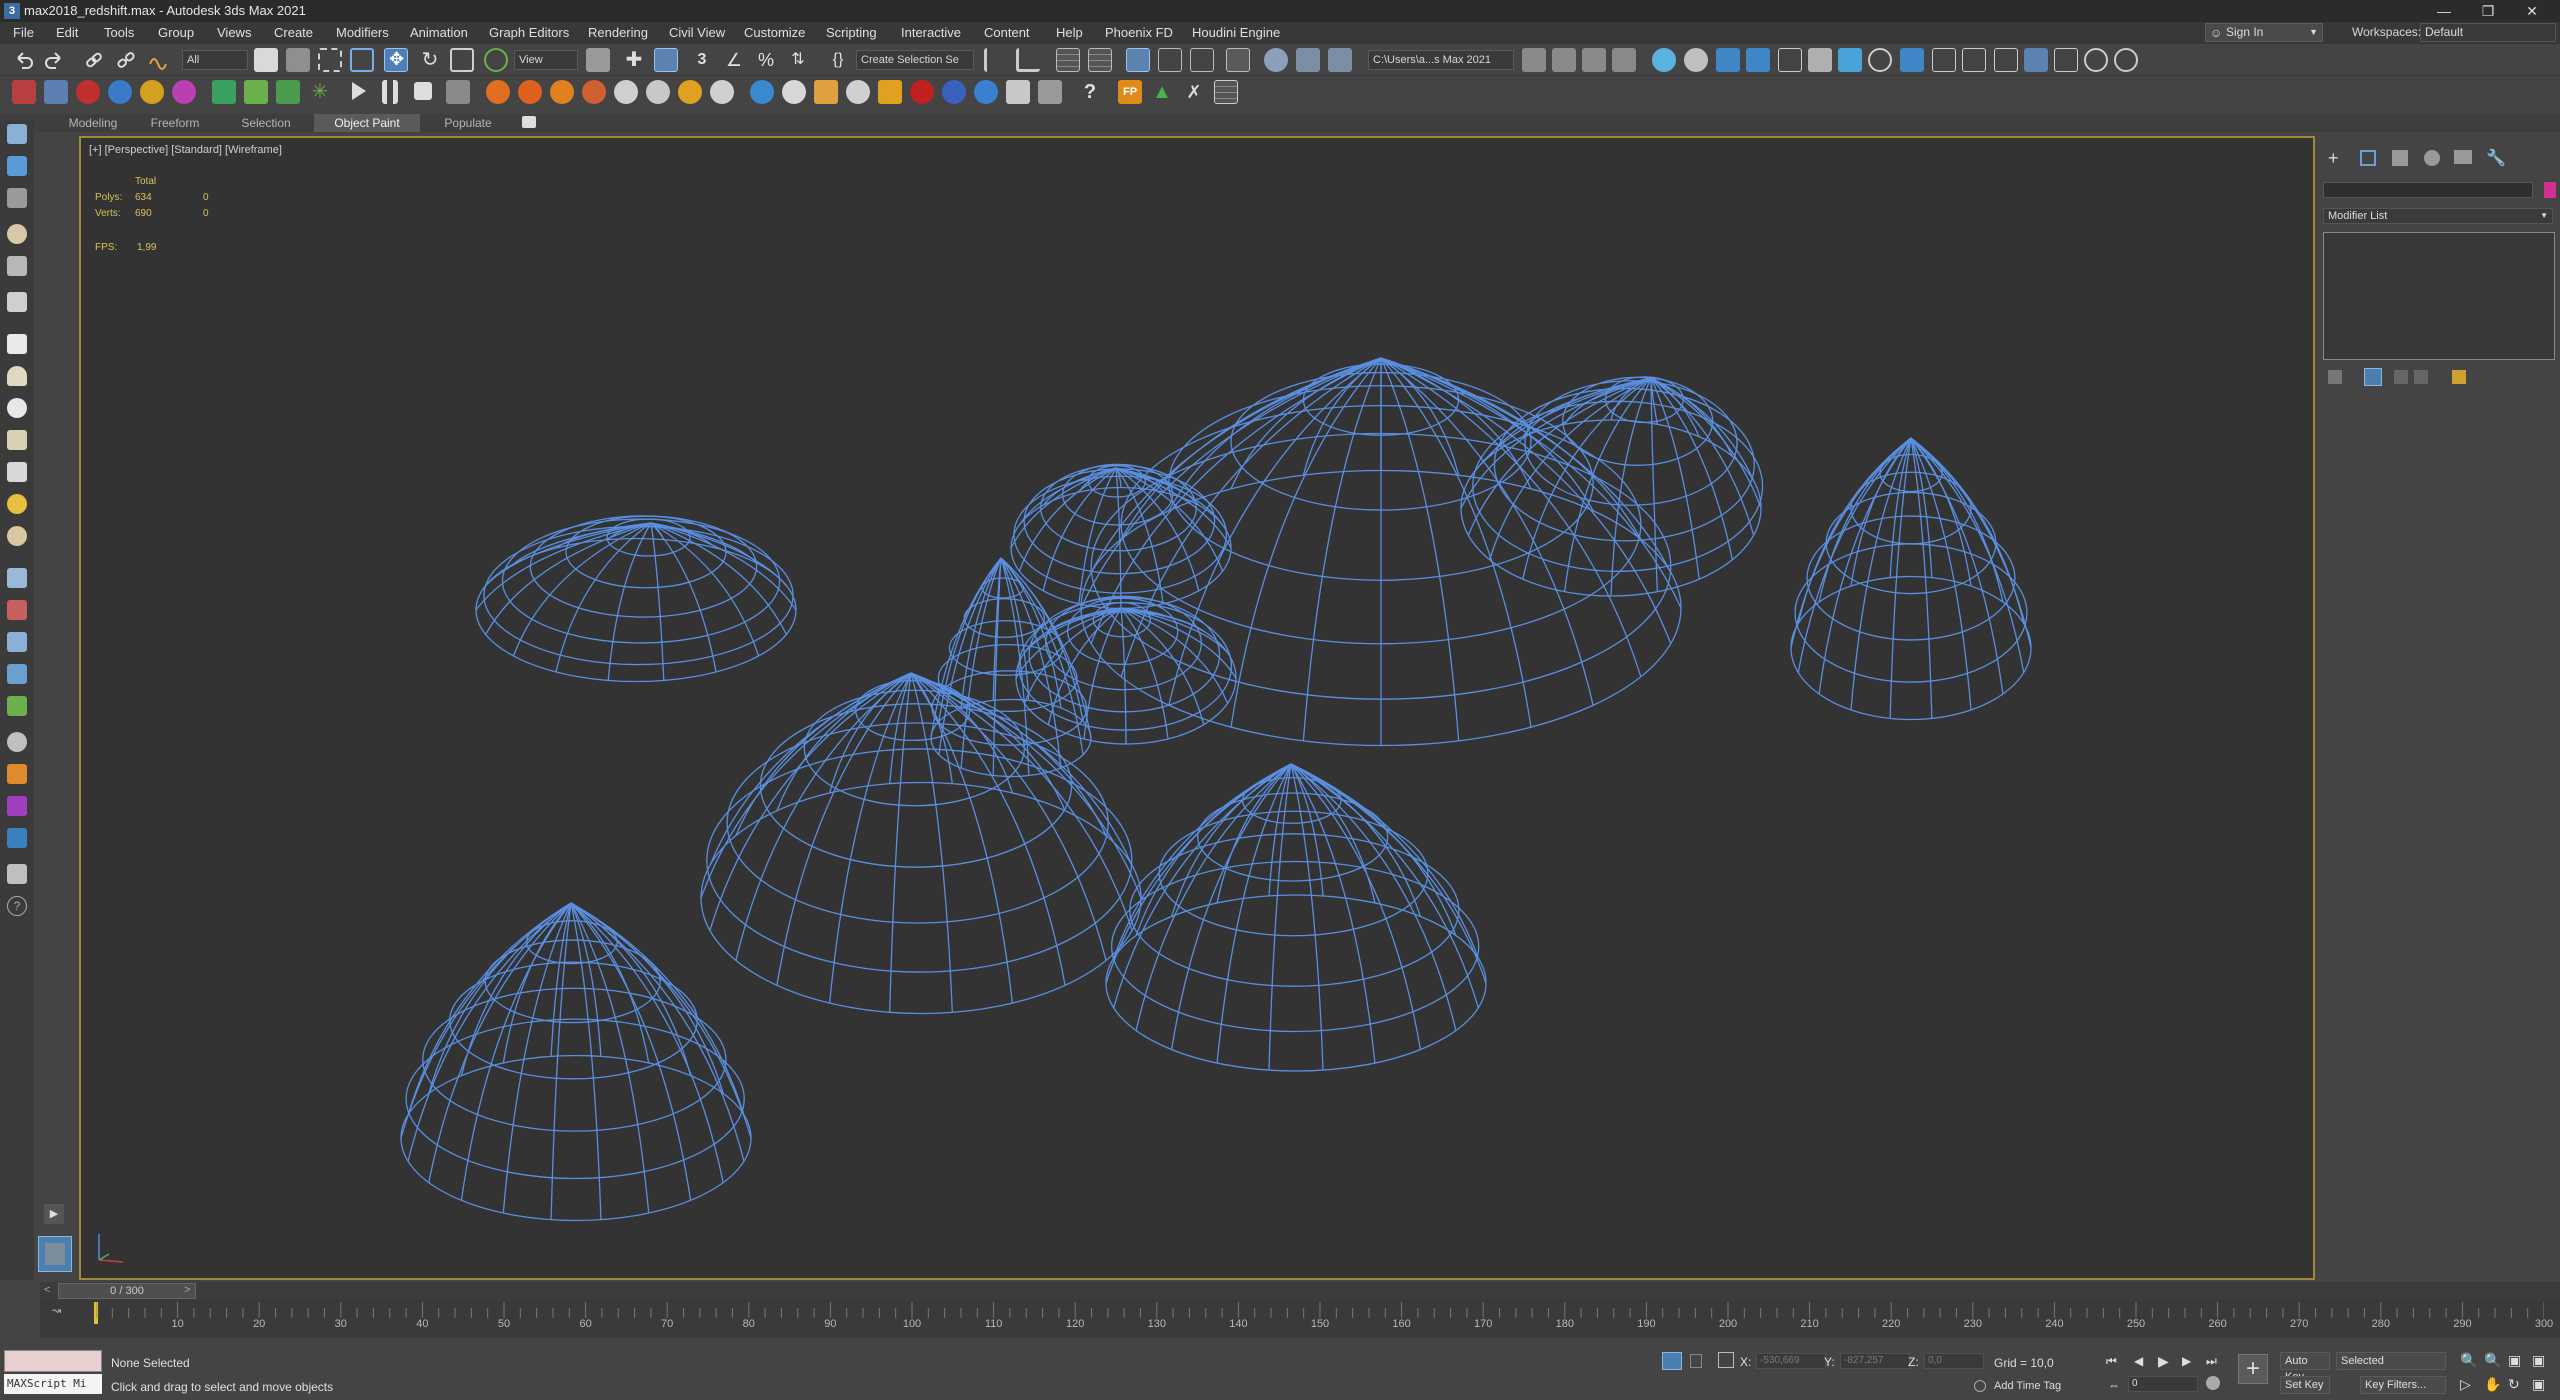 The image size is (2560, 1400). What do you see at coordinates (1758, 60) in the screenshot?
I see `redshift-proxy-icon` at bounding box center [1758, 60].